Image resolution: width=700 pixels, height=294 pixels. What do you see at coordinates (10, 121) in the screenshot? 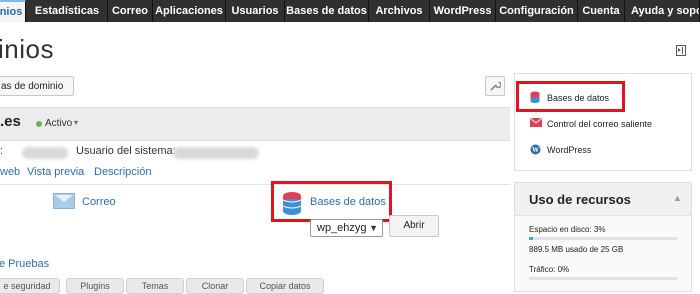
I see `domain-name: .es` at bounding box center [10, 121].